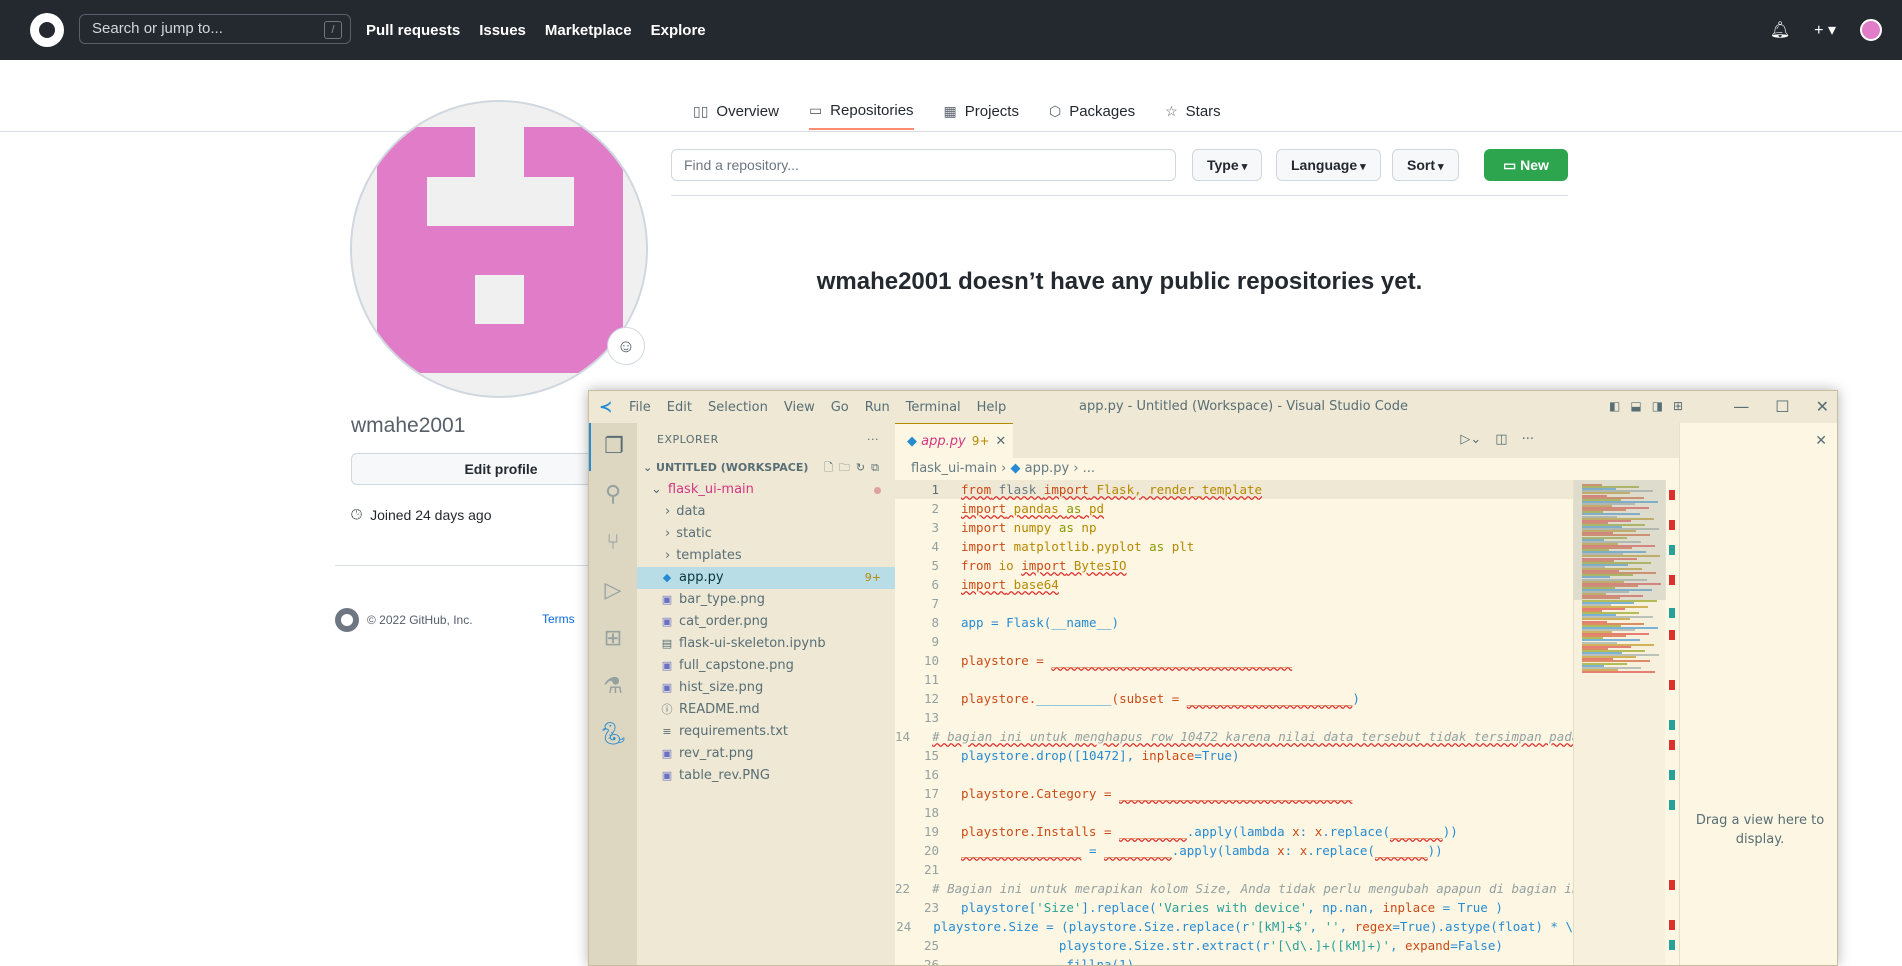 Image resolution: width=1902 pixels, height=966 pixels. Describe the element at coordinates (1234, 679) in the screenshot. I see `code-line: 11` at that location.